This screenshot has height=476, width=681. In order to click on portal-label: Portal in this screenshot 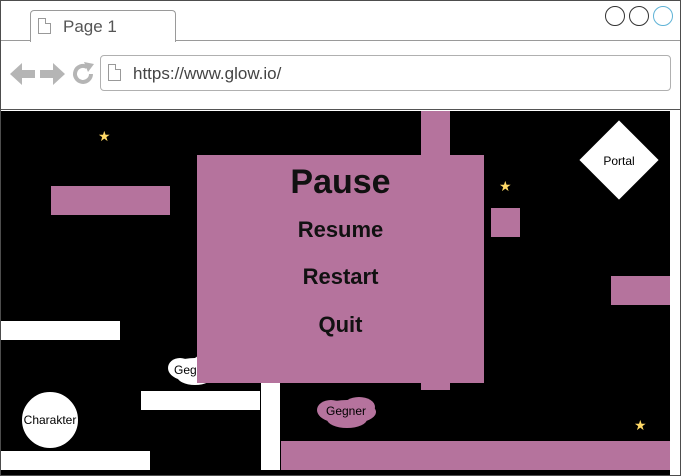, I will do `click(619, 161)`.